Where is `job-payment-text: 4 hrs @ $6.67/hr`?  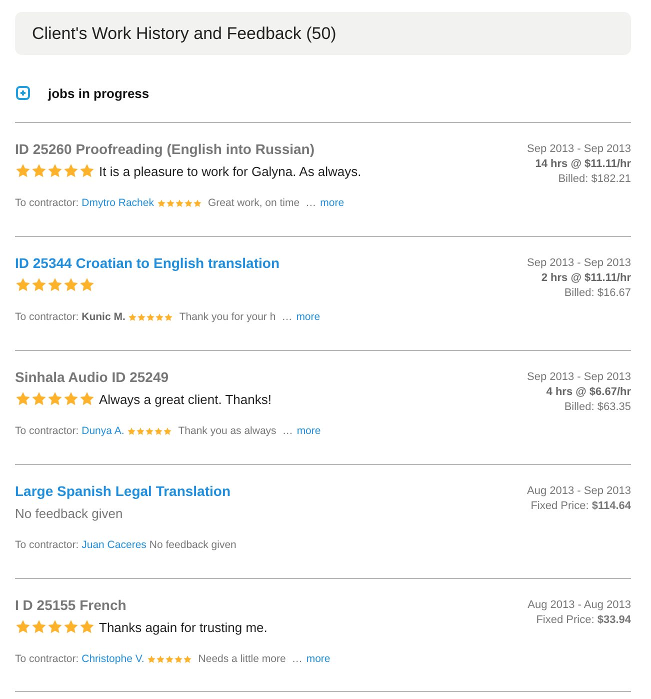 job-payment-text: 4 hrs @ $6.67/hr is located at coordinates (588, 392).